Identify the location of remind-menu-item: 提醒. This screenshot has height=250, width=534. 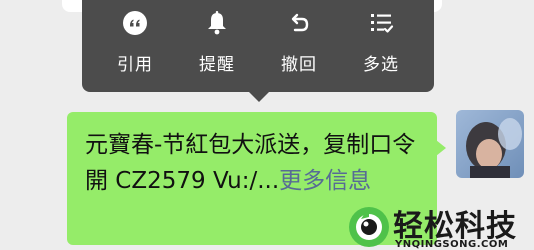
(217, 42).